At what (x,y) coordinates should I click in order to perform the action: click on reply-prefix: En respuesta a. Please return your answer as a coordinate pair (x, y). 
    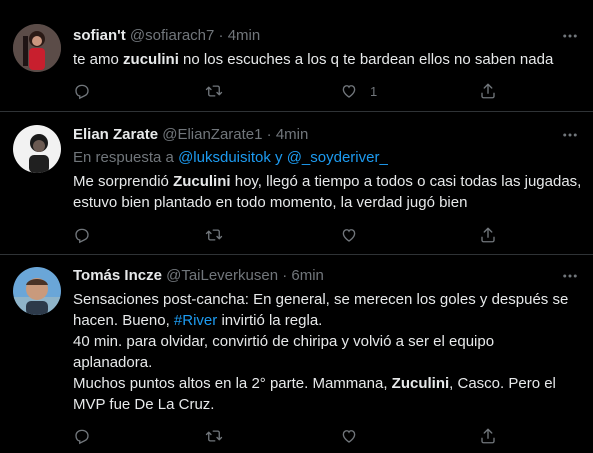
    Looking at the image, I should click on (126, 157).